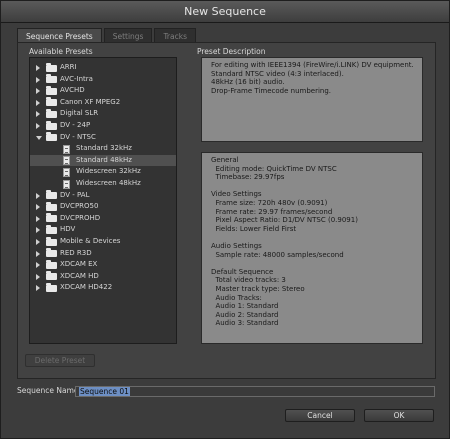 This screenshot has width=450, height=439. Describe the element at coordinates (103, 138) in the screenshot. I see `preset-item: DV - NTSC` at that location.